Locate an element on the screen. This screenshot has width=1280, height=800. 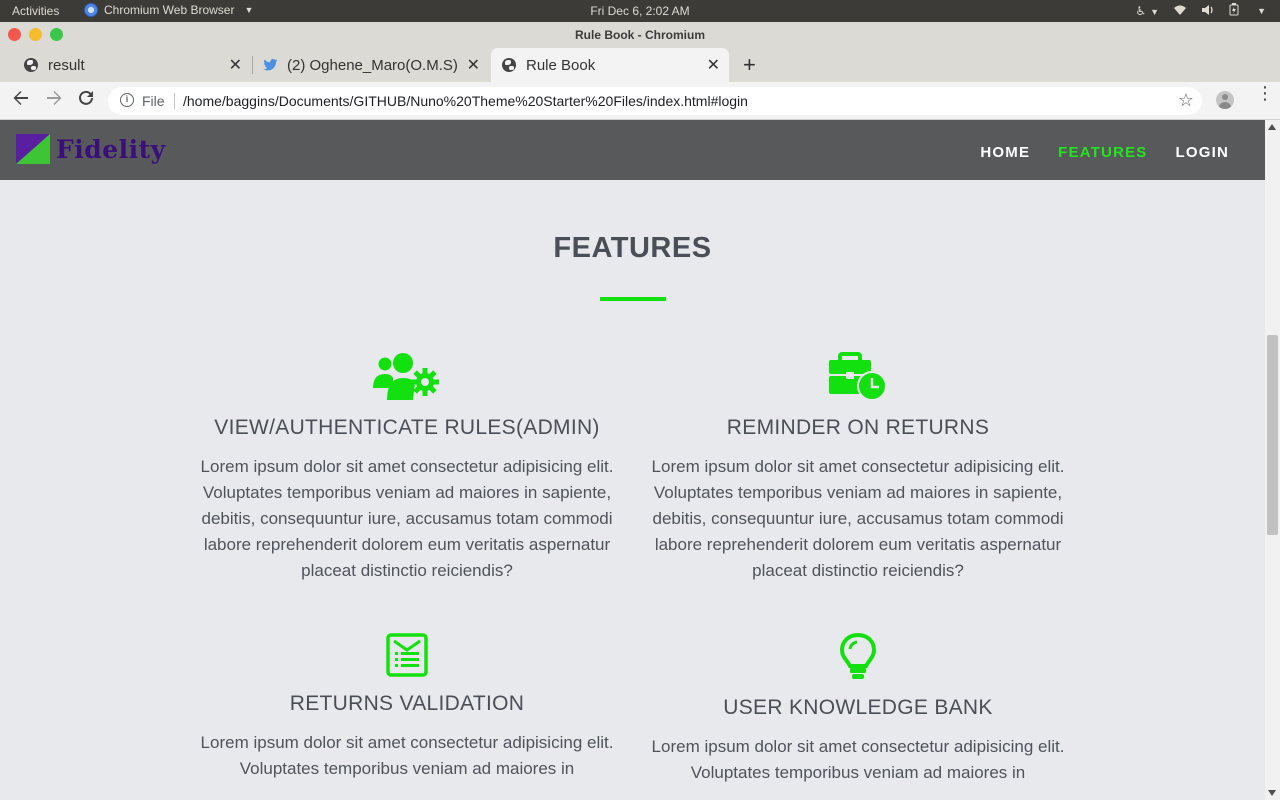
scroll-down-arrow-icon is located at coordinates (1272, 793).